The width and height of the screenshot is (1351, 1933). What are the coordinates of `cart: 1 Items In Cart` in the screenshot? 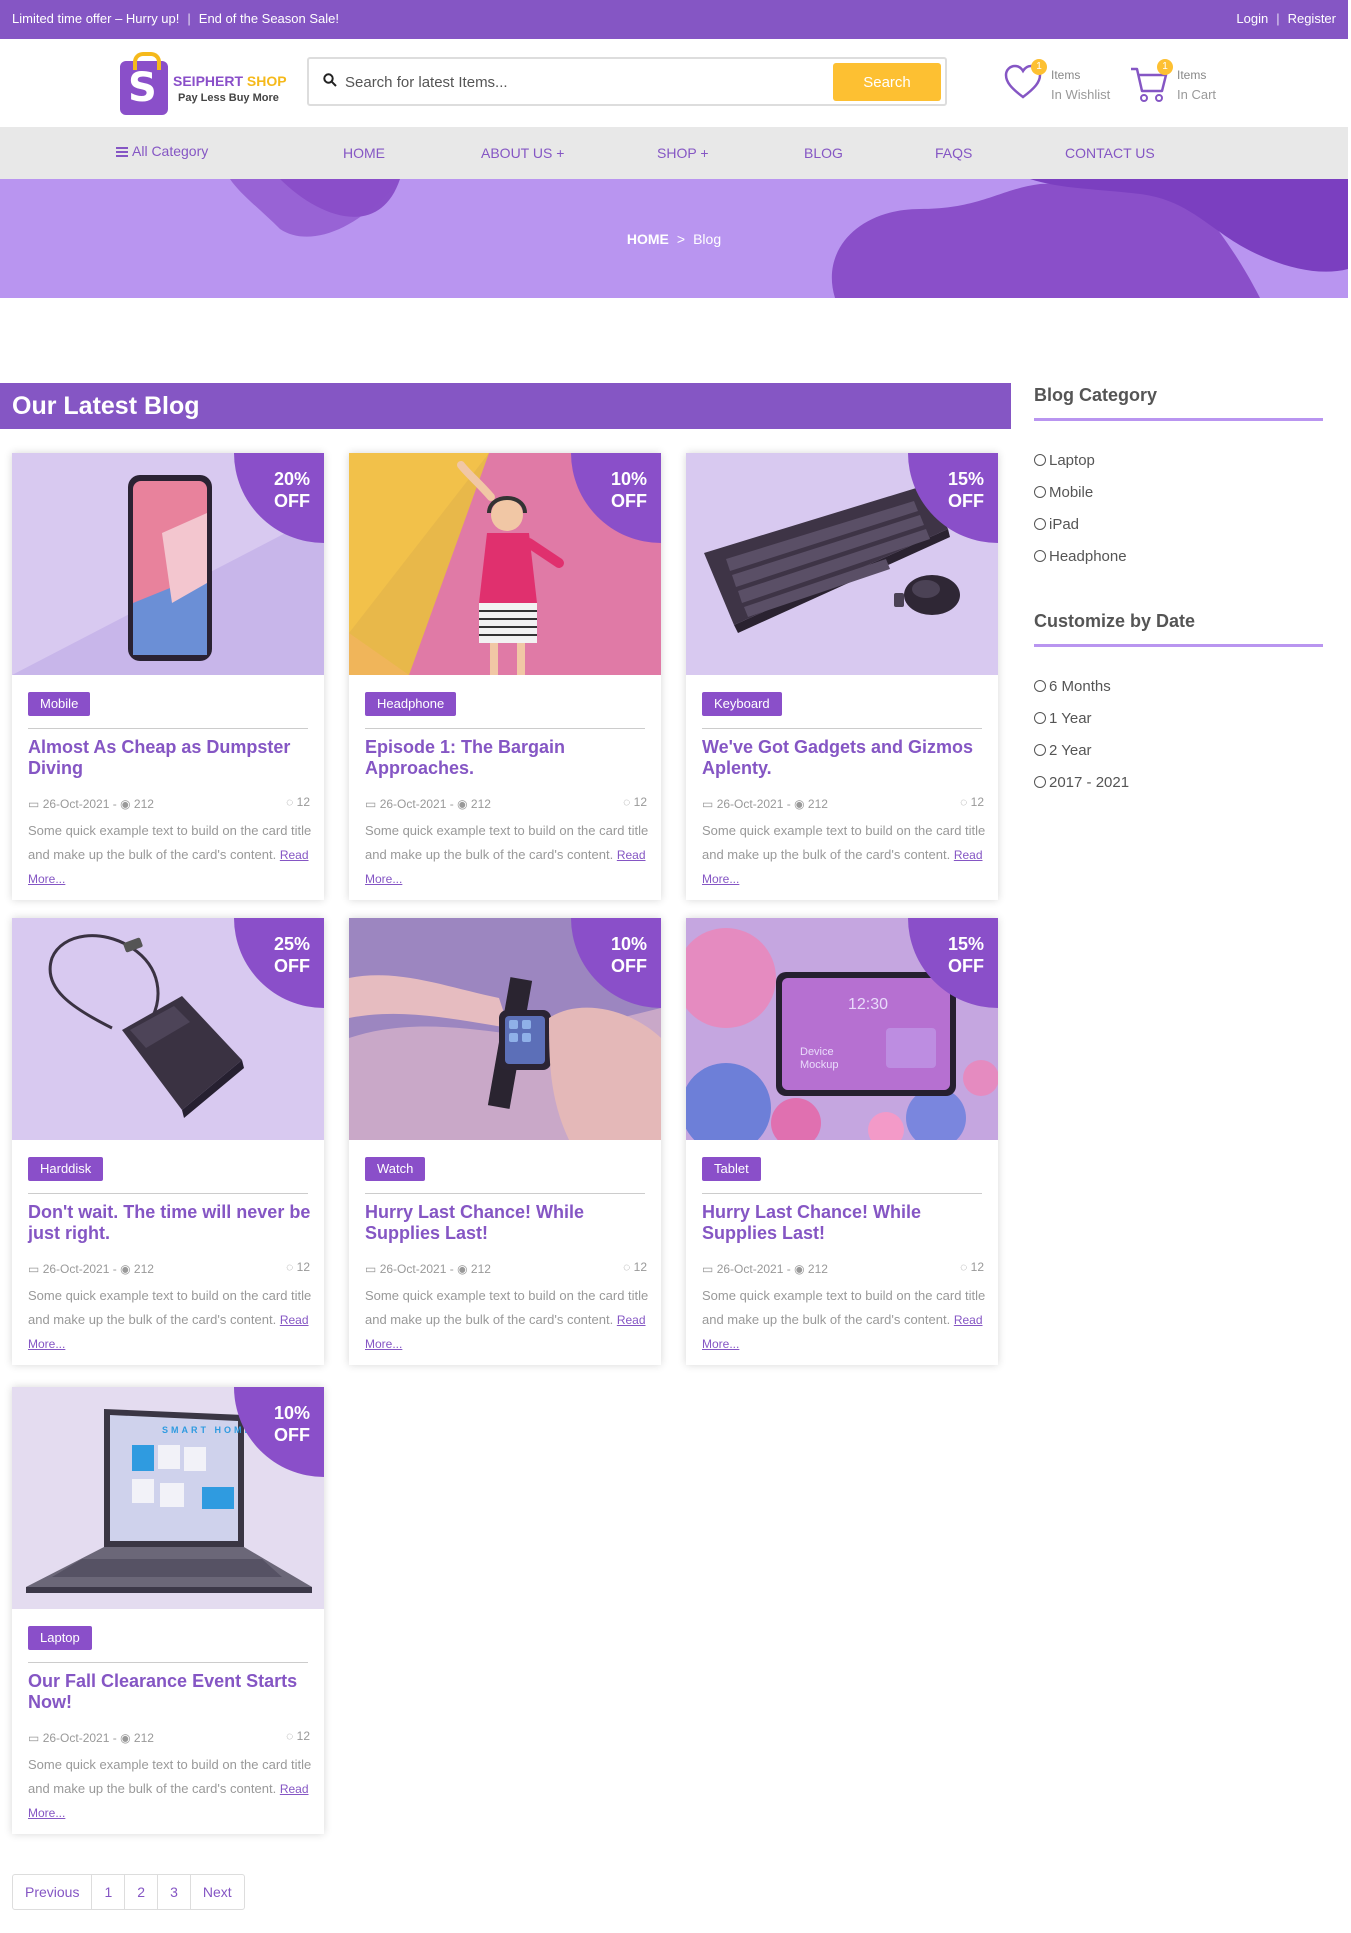 It's located at (1184, 83).